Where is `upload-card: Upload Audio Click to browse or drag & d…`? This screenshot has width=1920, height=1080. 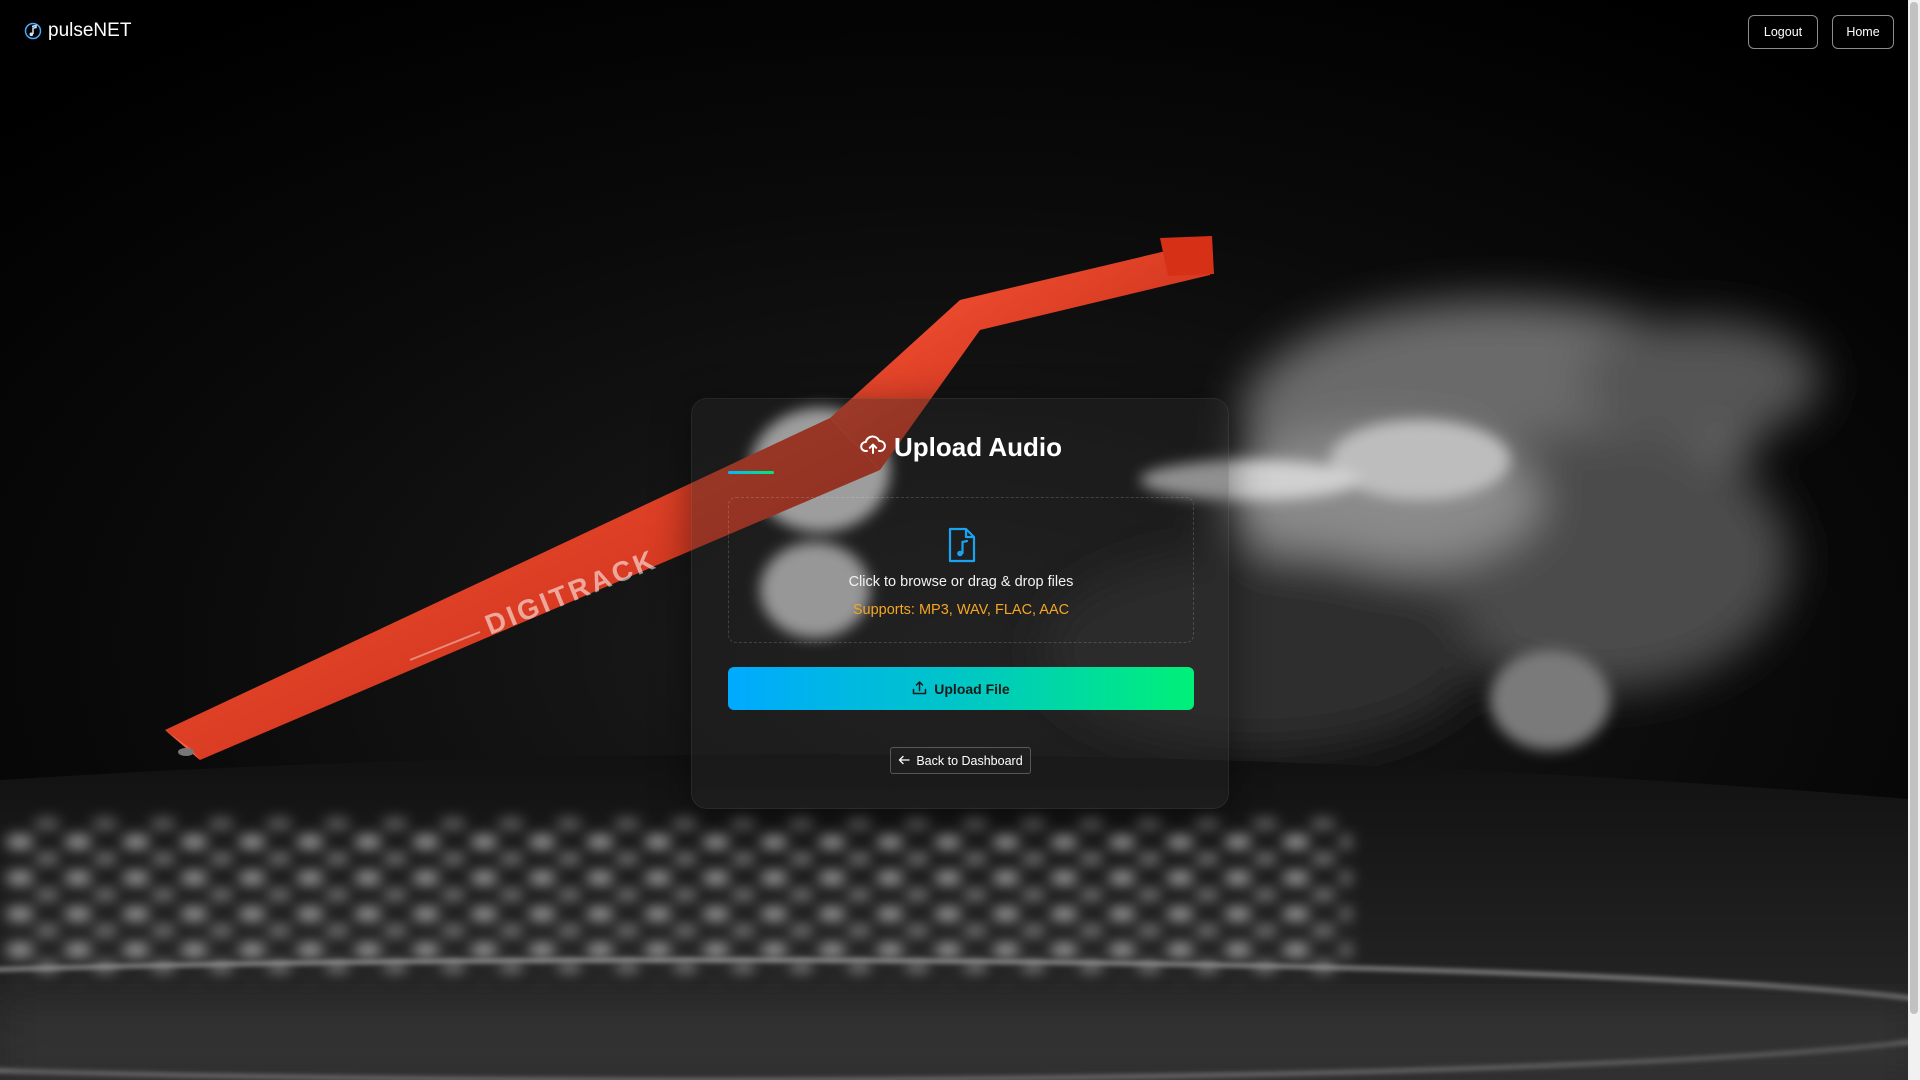
upload-card: Upload Audio Click to browse or drag & d… is located at coordinates (960, 603).